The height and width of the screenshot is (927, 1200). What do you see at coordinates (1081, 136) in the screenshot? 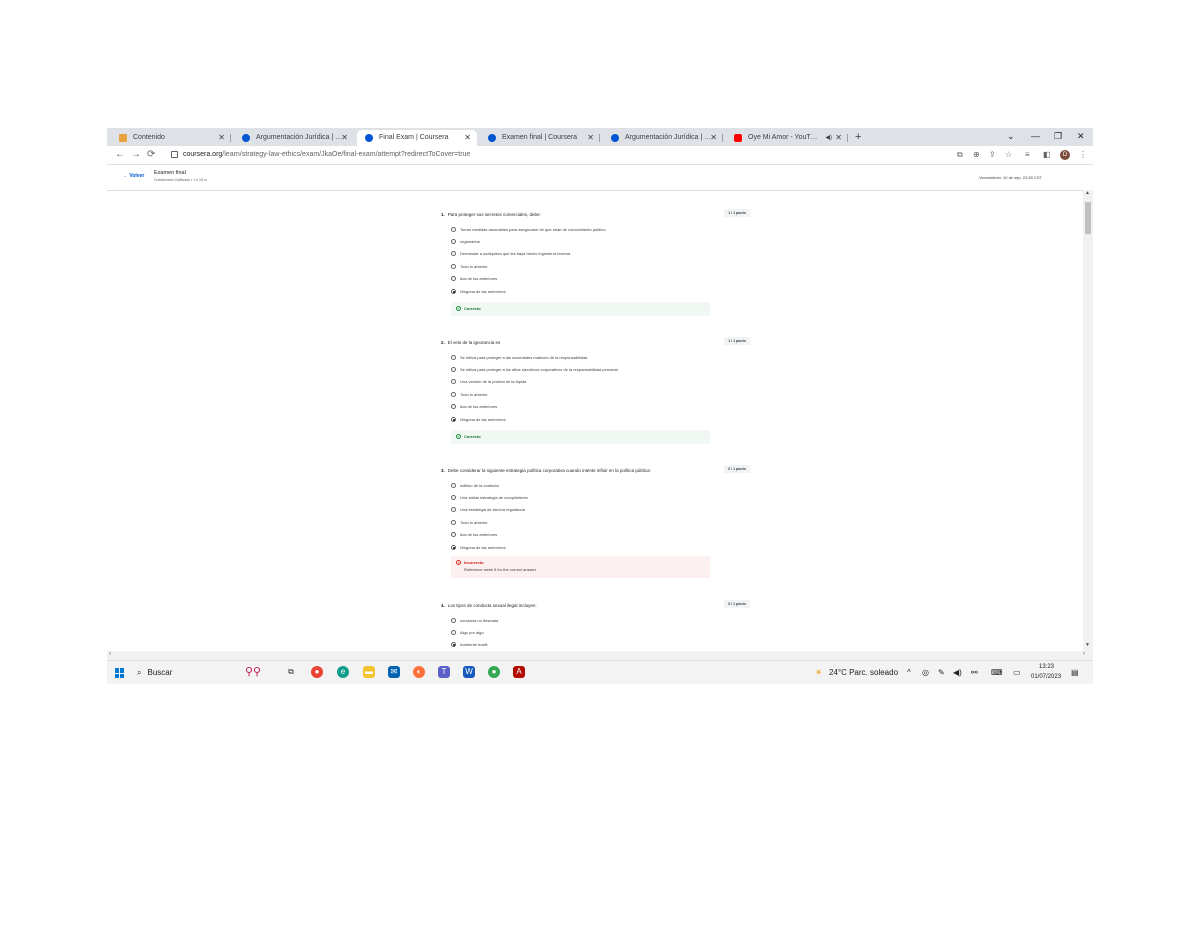
I see `close-window-button: ✕` at bounding box center [1081, 136].